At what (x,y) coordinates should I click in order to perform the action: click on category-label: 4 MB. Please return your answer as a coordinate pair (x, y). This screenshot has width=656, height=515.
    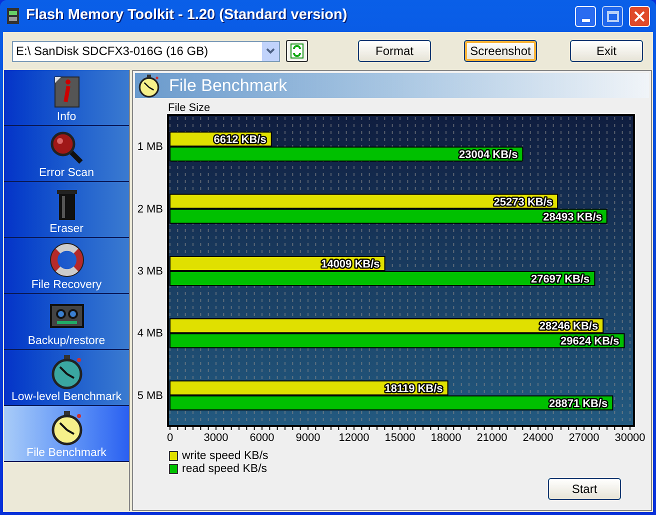
    Looking at the image, I should click on (150, 334).